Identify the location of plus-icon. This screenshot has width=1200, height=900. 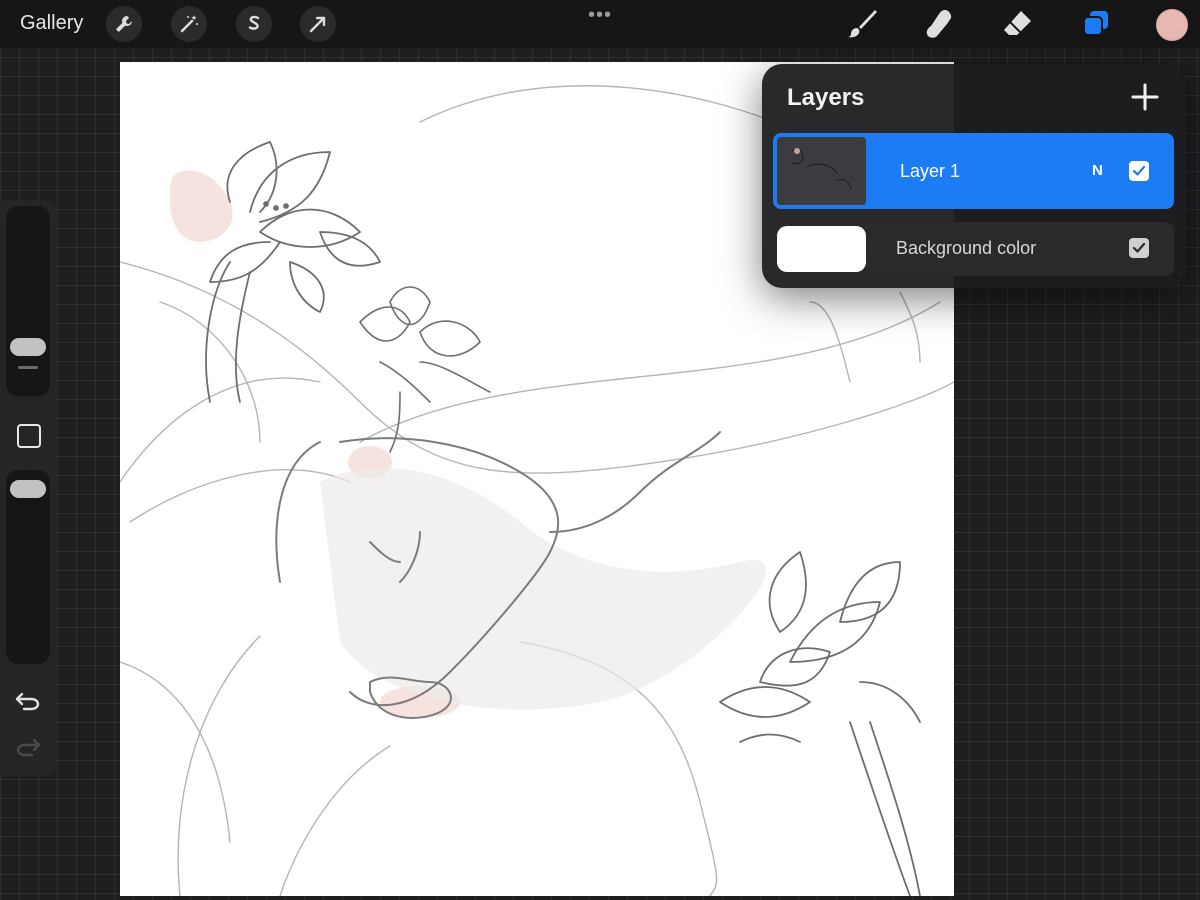
(1145, 97).